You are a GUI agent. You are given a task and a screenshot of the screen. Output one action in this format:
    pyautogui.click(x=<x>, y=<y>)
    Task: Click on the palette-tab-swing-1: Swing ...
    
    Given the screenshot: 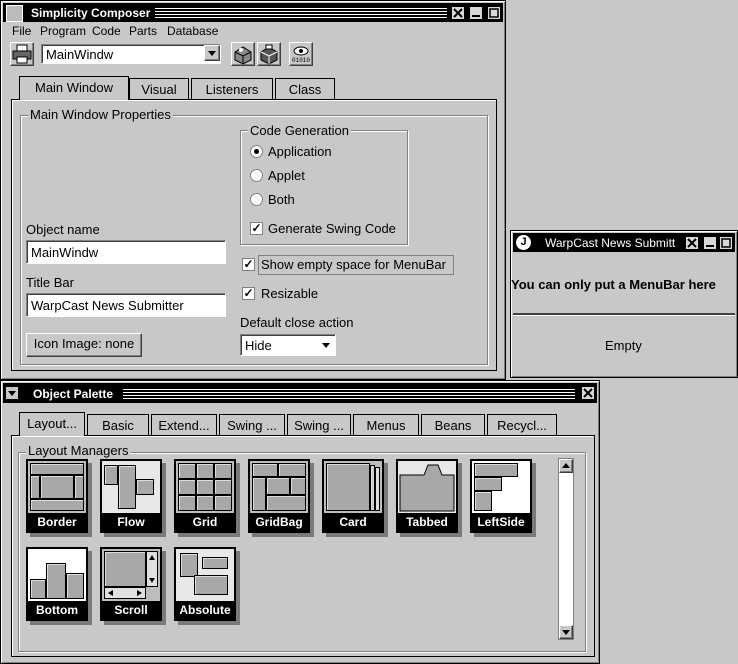 What is the action you would take?
    pyautogui.click(x=252, y=425)
    